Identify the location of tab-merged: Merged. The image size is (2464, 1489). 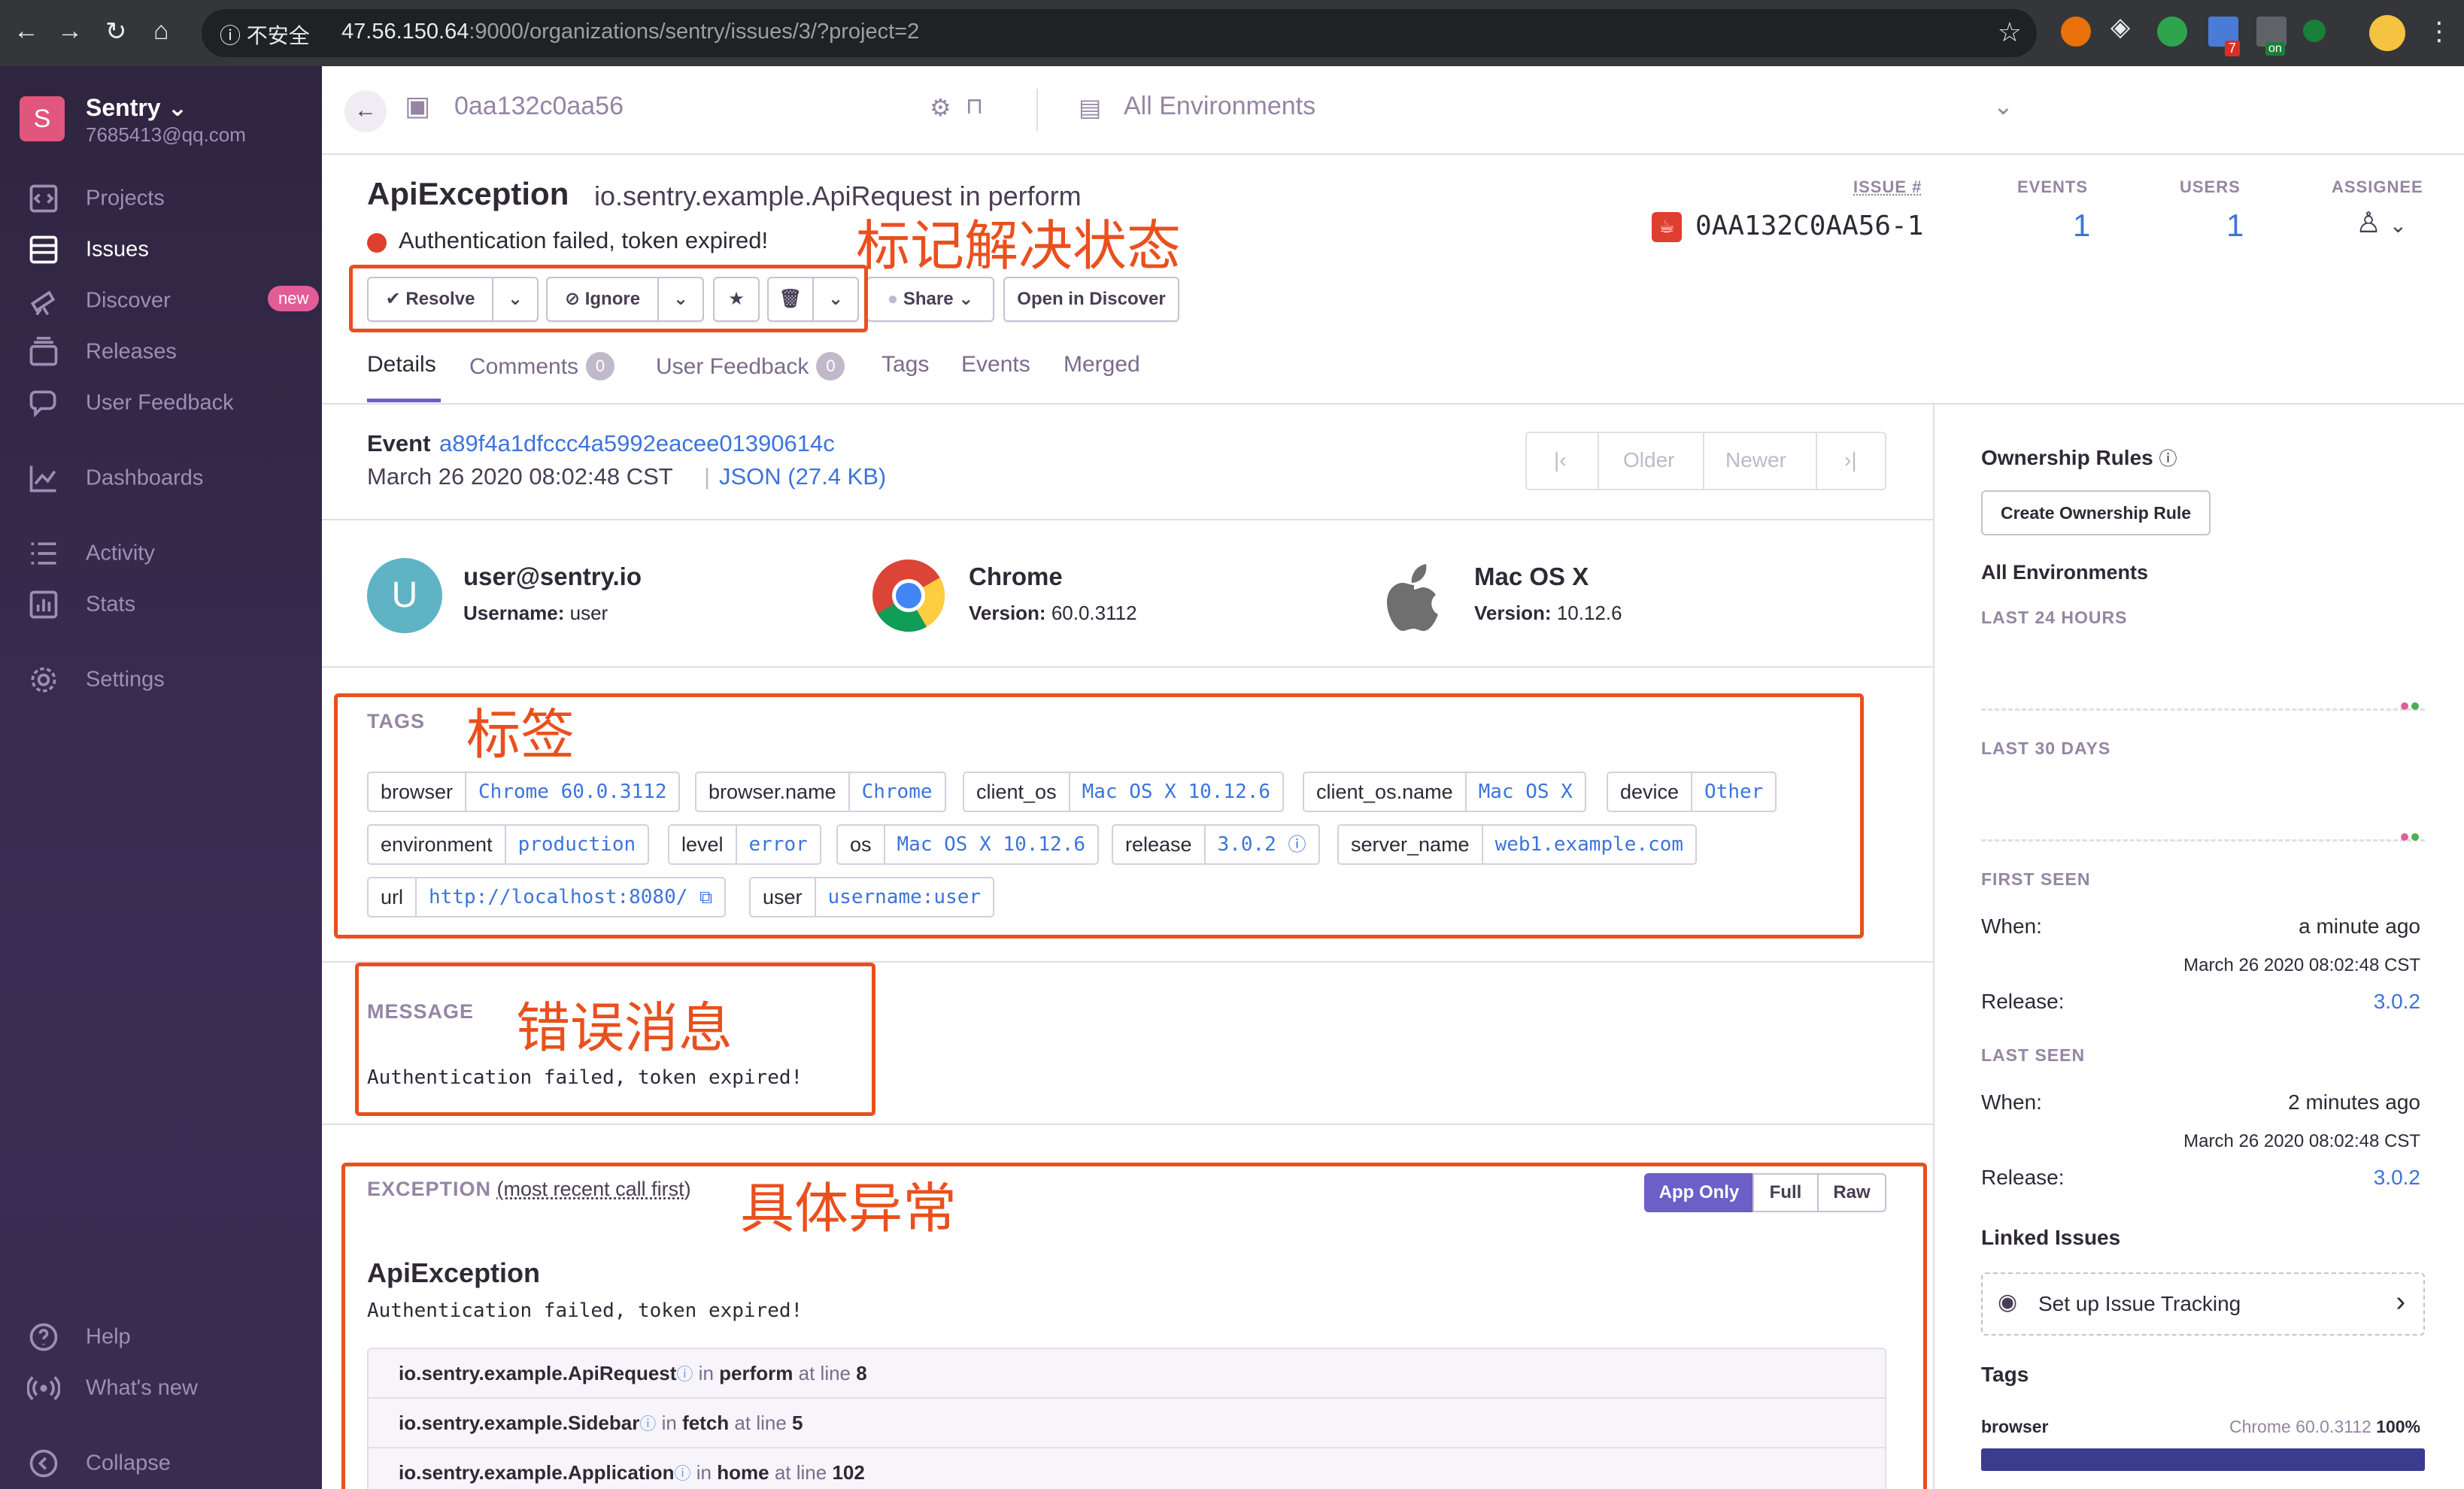
(1102, 365).